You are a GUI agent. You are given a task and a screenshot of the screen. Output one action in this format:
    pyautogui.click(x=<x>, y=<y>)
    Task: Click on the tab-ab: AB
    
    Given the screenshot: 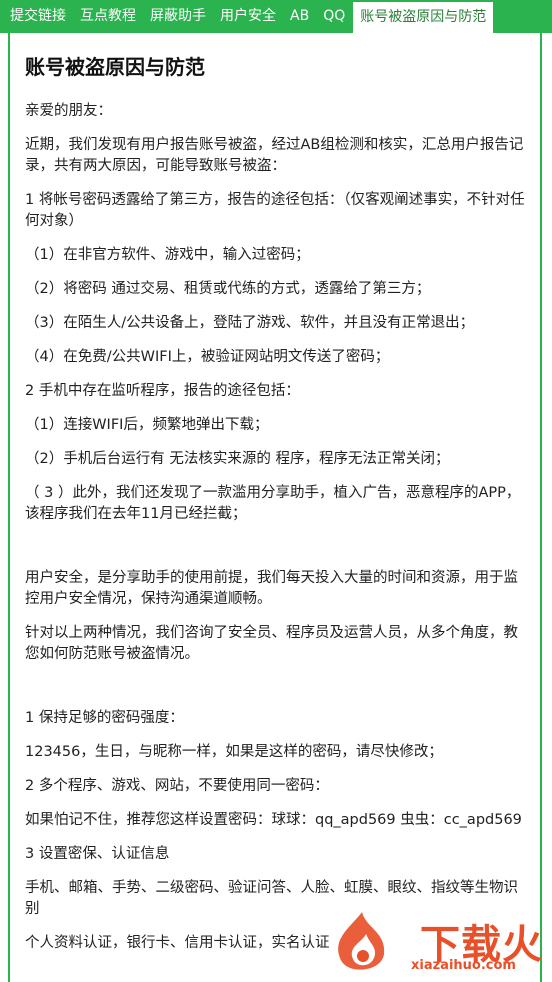 What is the action you would take?
    pyautogui.click(x=299, y=16)
    